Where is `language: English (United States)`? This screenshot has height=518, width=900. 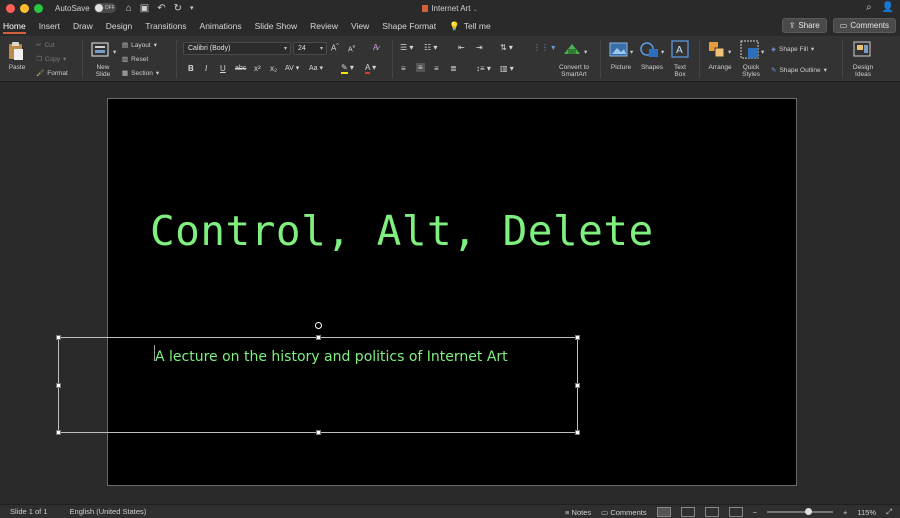 language: English (United States) is located at coordinates (108, 511).